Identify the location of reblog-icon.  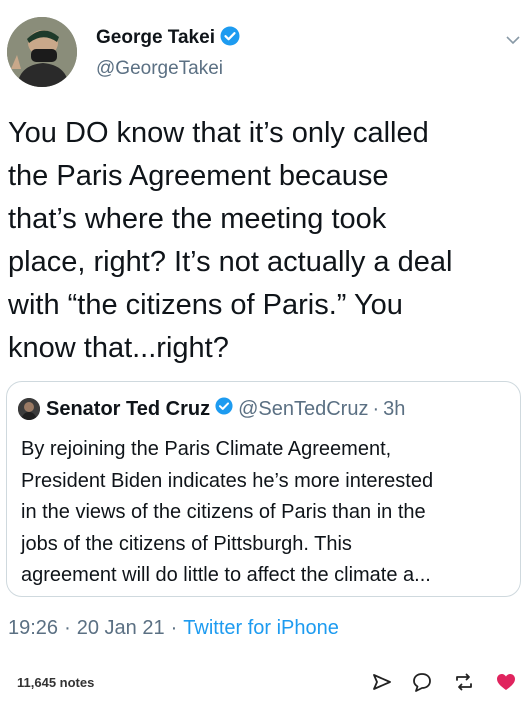
(464, 684).